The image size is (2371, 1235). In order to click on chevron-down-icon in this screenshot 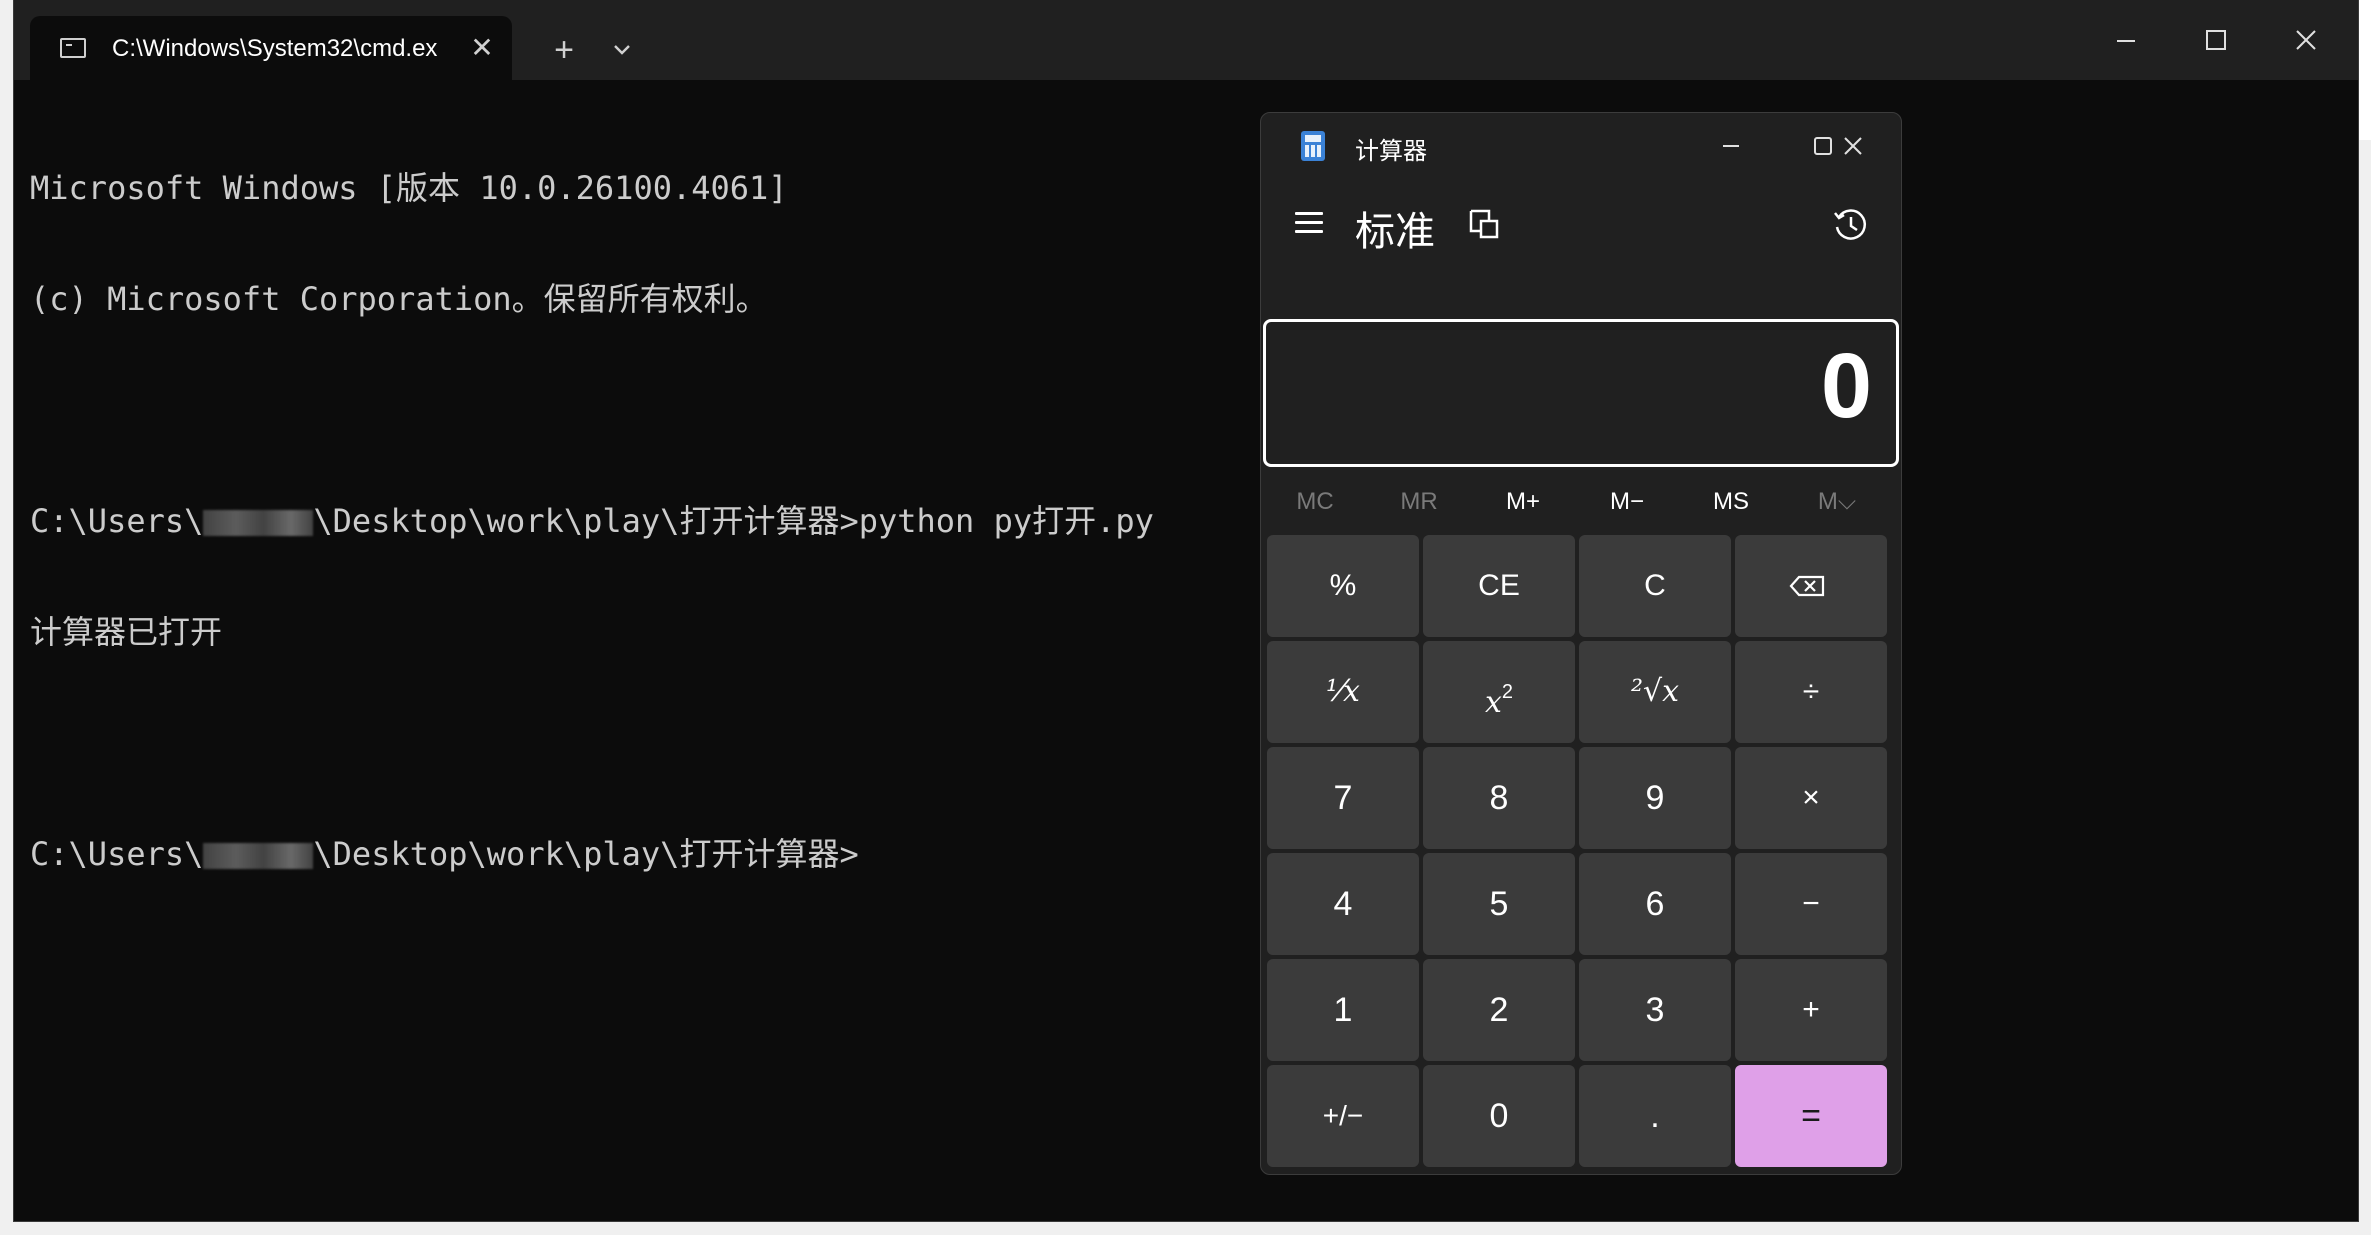, I will do `click(622, 50)`.